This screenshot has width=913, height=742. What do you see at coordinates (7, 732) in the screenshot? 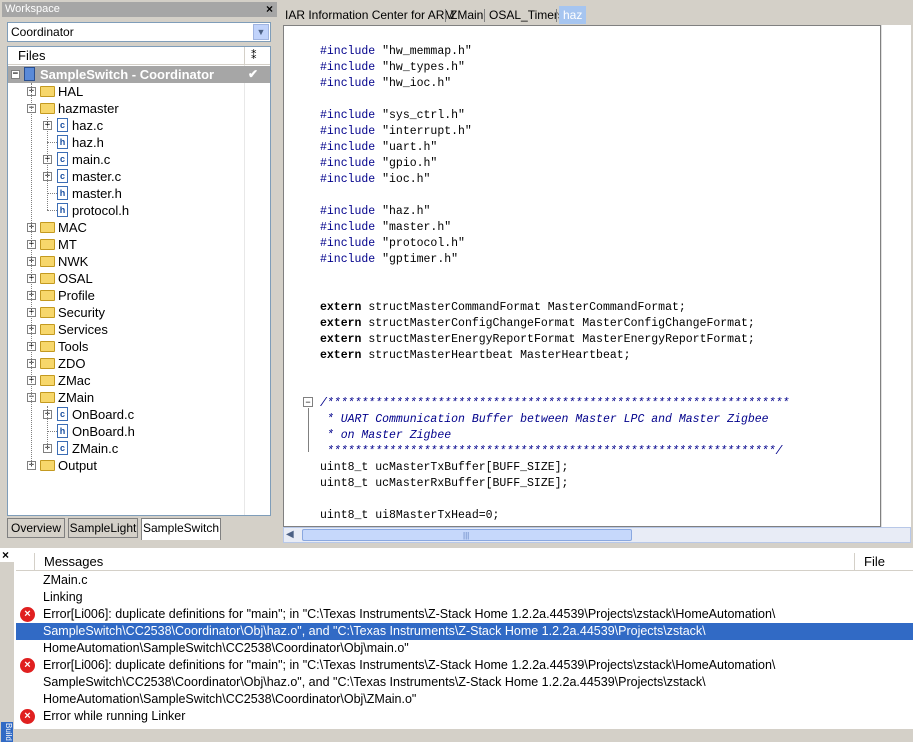
I see `side-tab-build: Build` at bounding box center [7, 732].